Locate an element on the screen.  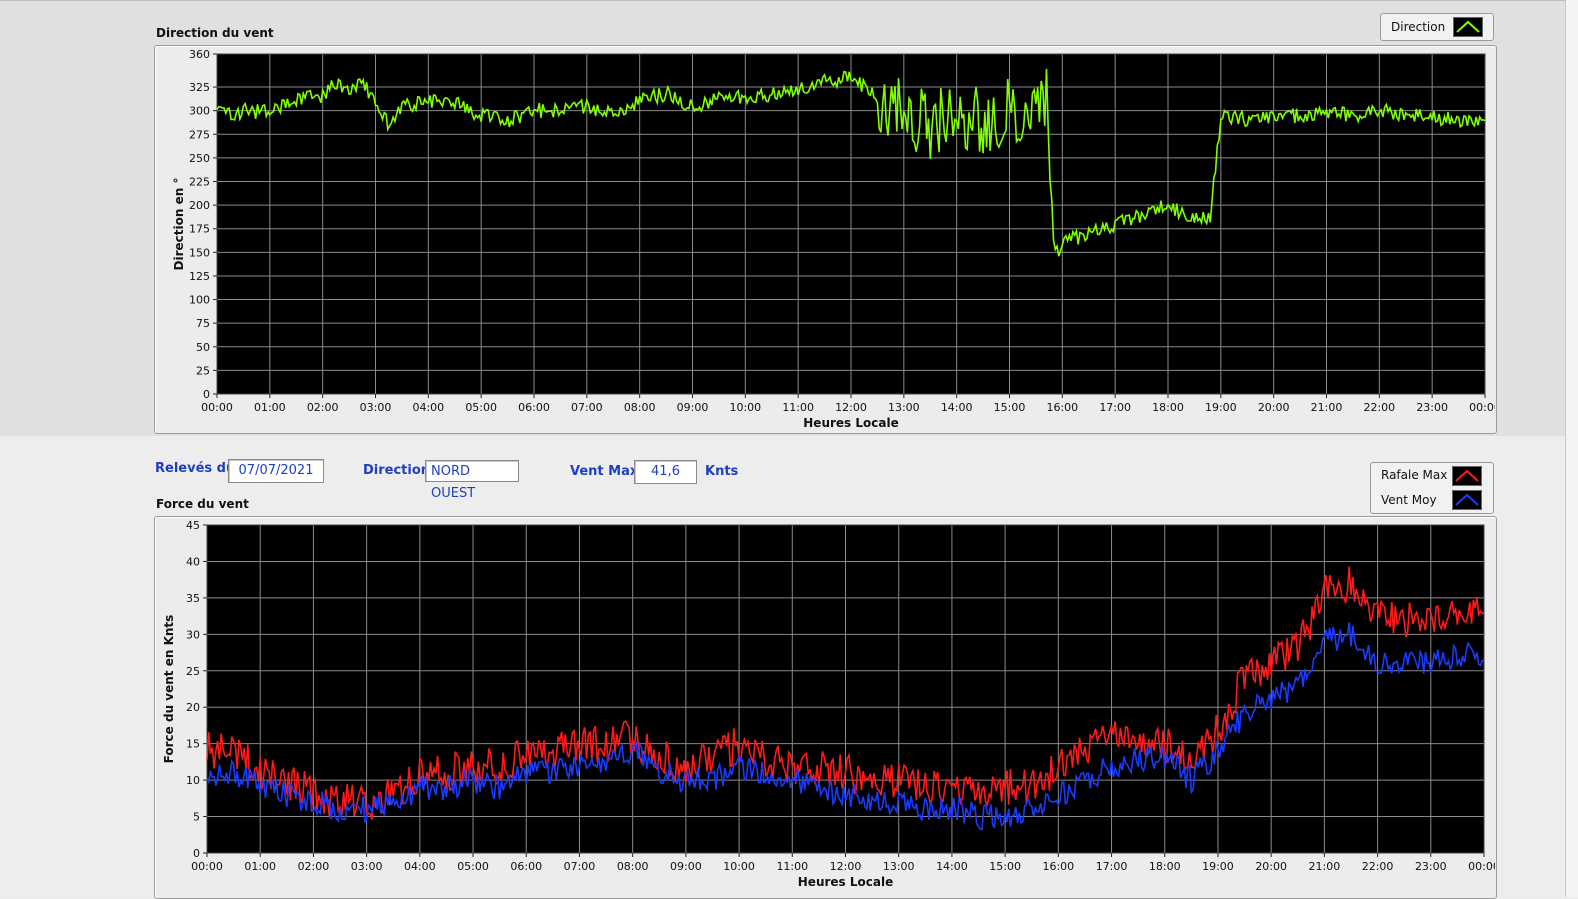
force-xtick-label: 20:00 is located at coordinates (1271, 866).